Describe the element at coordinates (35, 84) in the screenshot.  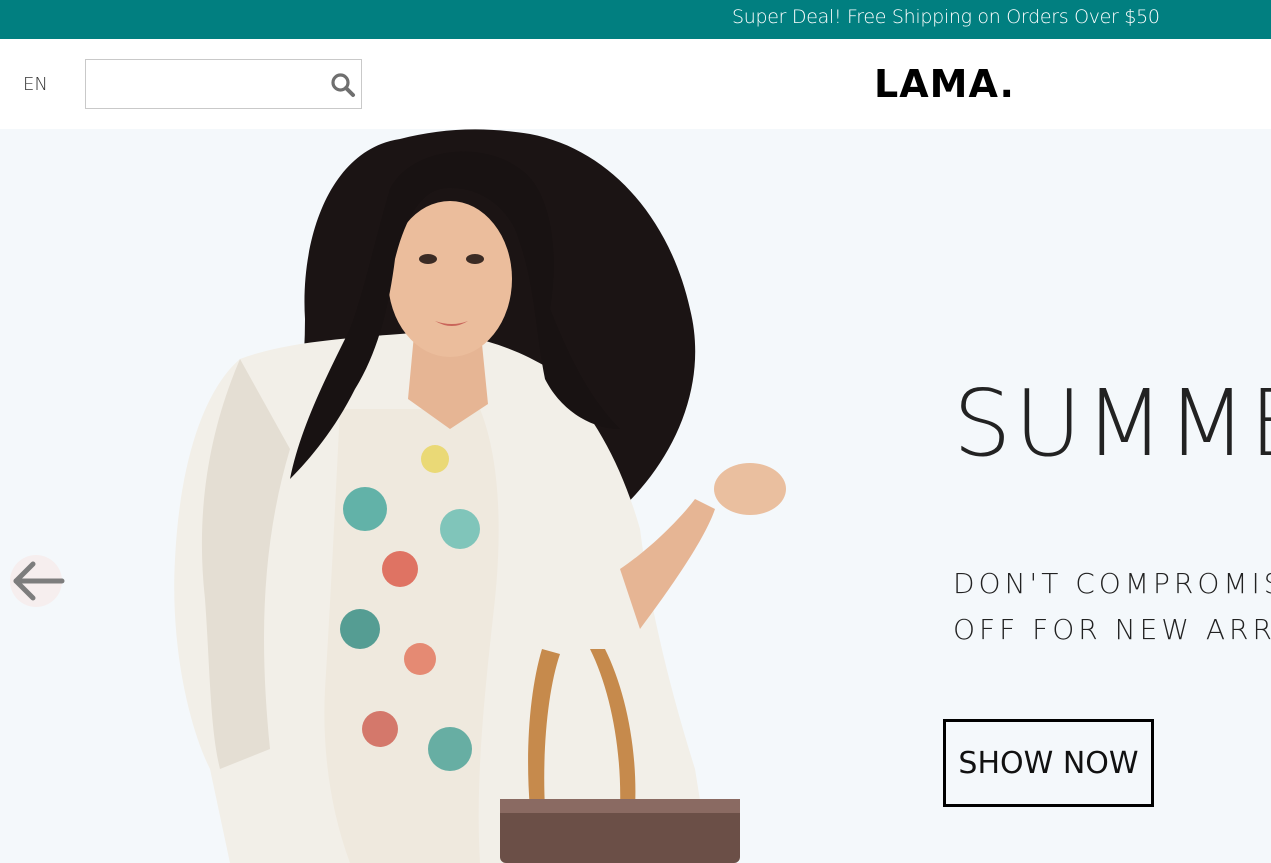
I see `language-selector: EN` at that location.